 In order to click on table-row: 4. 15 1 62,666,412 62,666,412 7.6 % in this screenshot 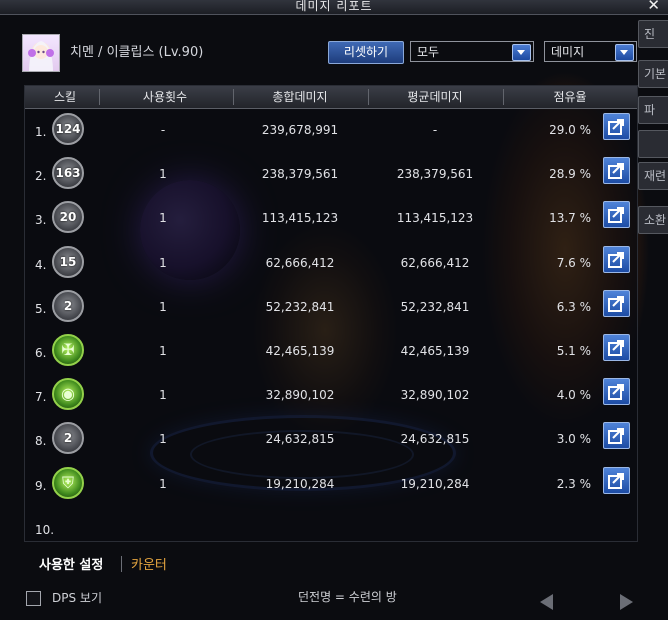, I will do `click(331, 263)`.